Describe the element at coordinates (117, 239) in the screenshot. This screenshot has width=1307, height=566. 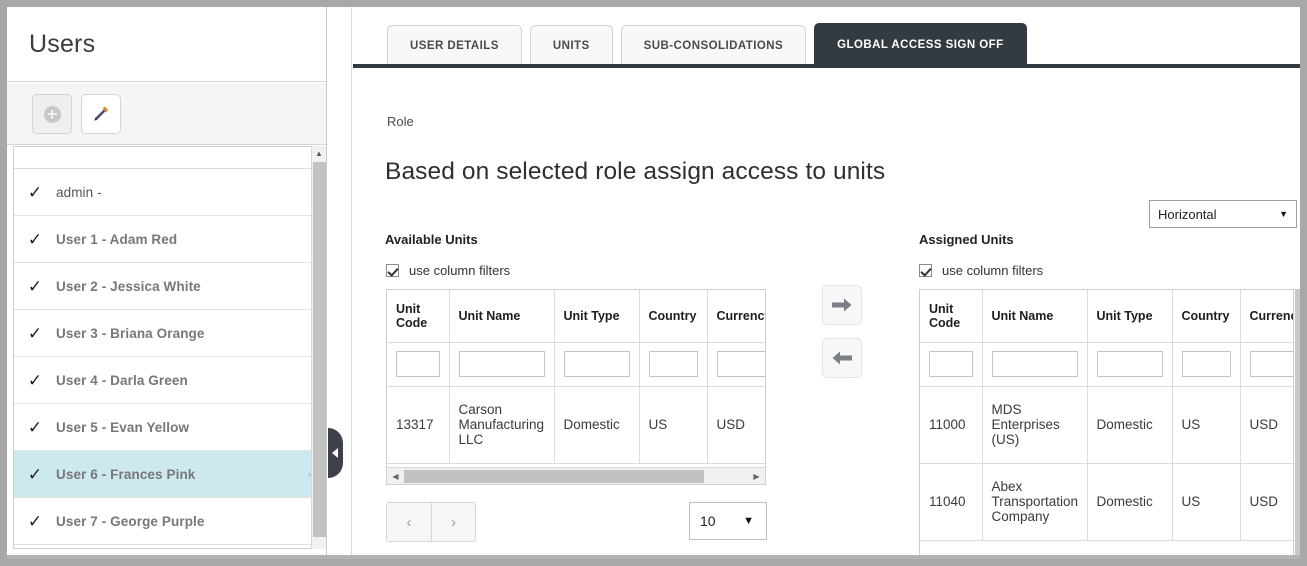
I see `user-list-item-label: User 1 - Adam Red` at that location.